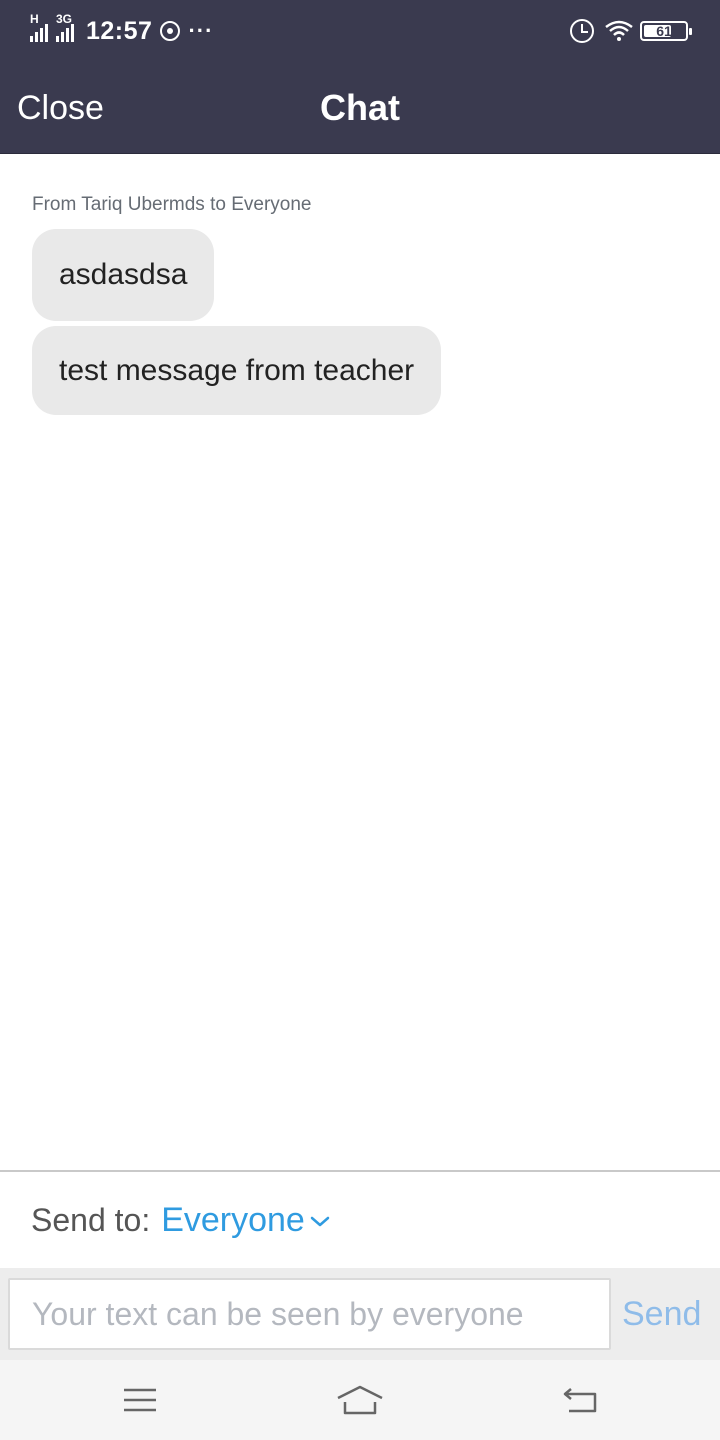 Image resolution: width=720 pixels, height=1440 pixels. I want to click on message-text: test message from teacher, so click(237, 370).